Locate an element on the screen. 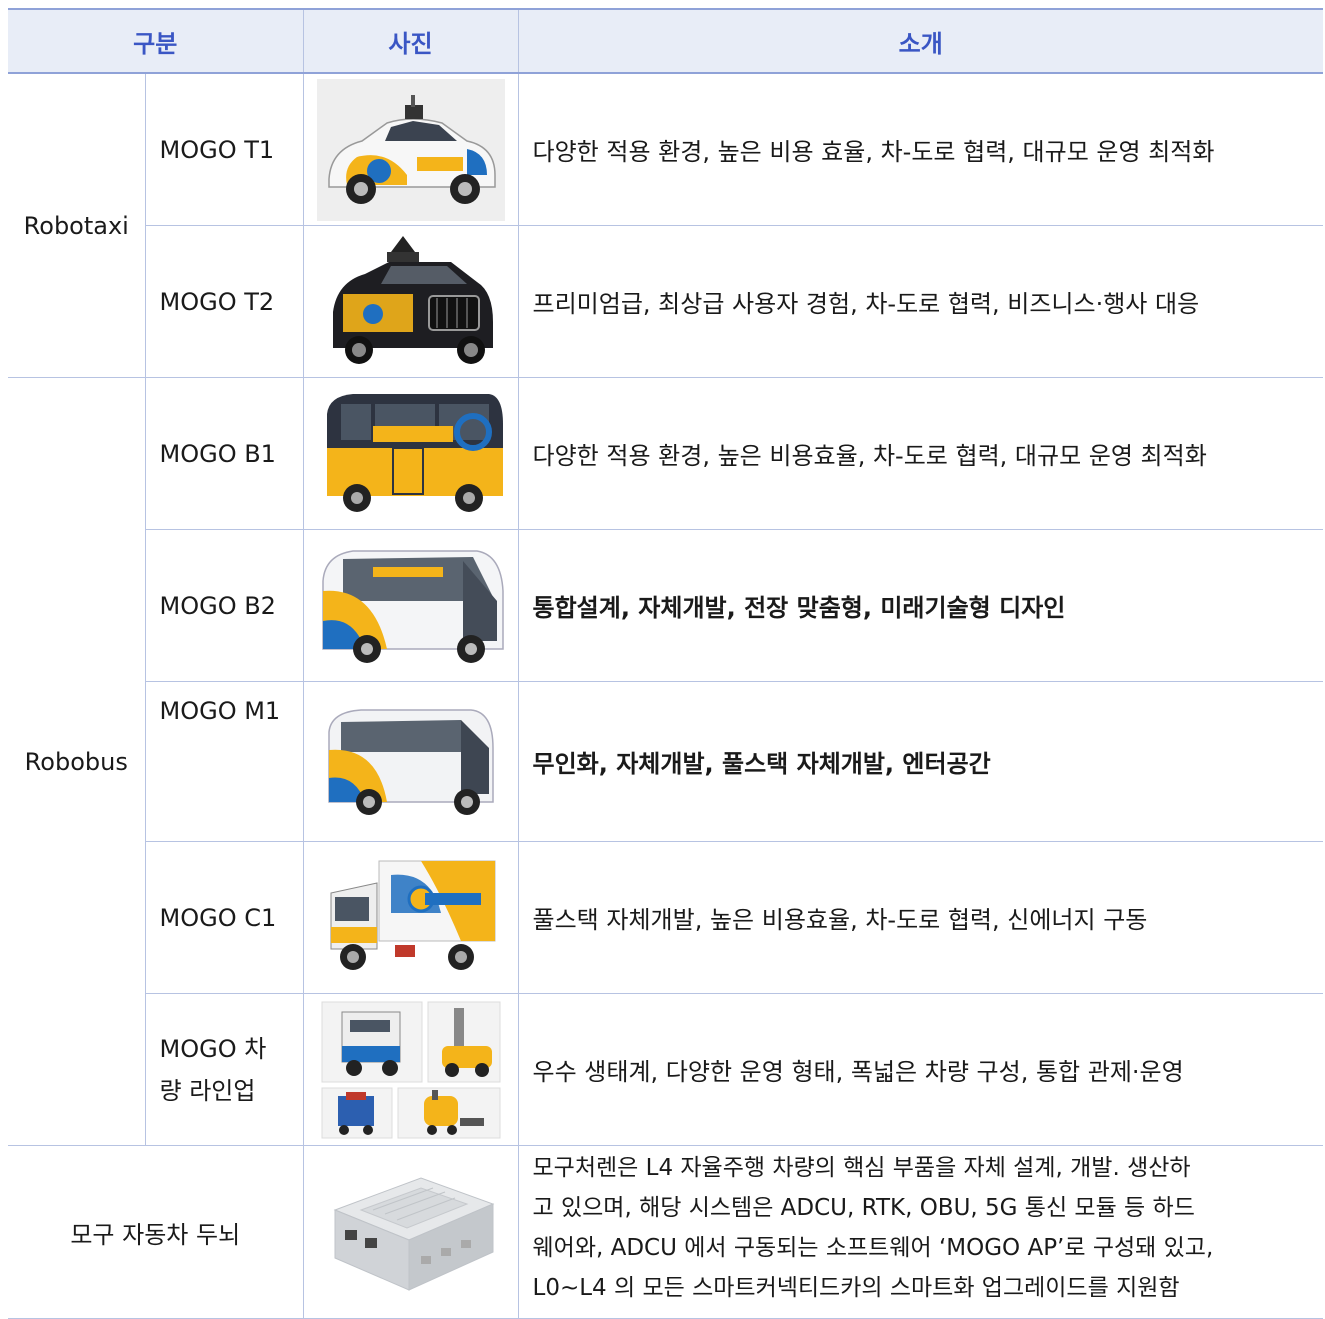 The height and width of the screenshot is (1319, 1325). table-row: MOGO B2 통합설계, 자체개발, 전장 맞춤형, 미래기술형 디자인 is located at coordinates (666, 605).